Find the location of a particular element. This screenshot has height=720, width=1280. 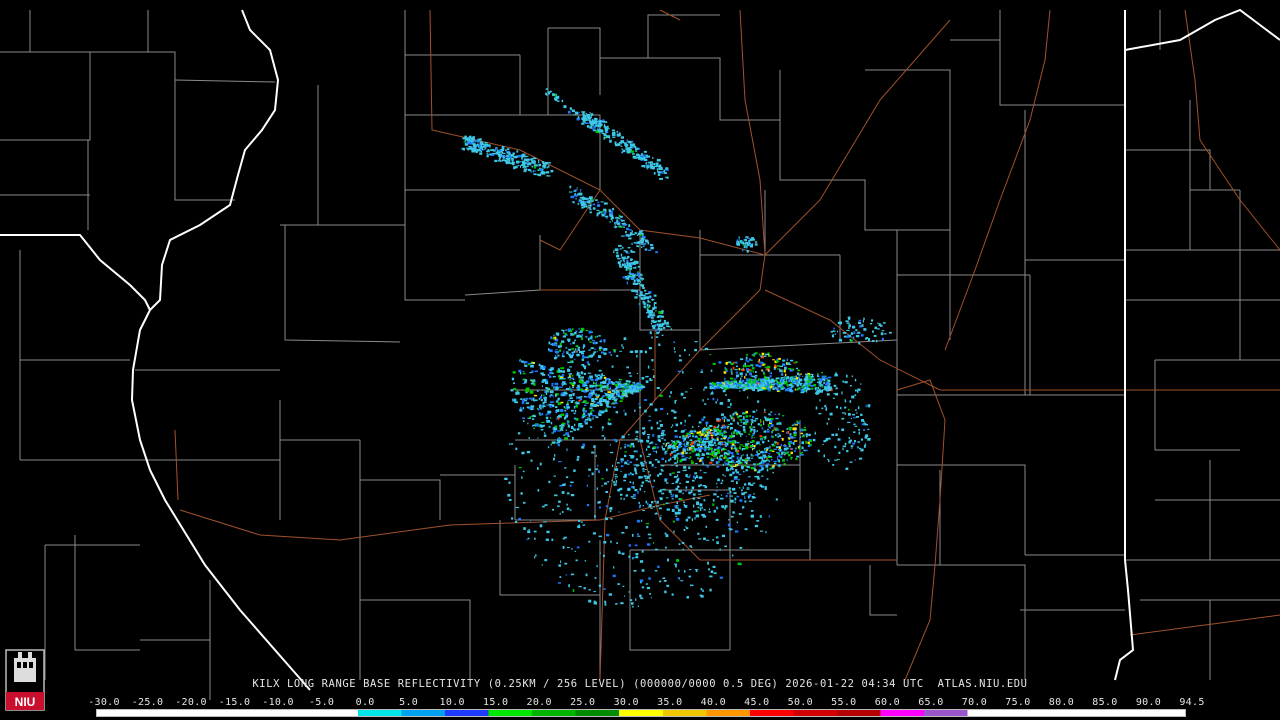

colorbar-label: 70.0 is located at coordinates (974, 702).